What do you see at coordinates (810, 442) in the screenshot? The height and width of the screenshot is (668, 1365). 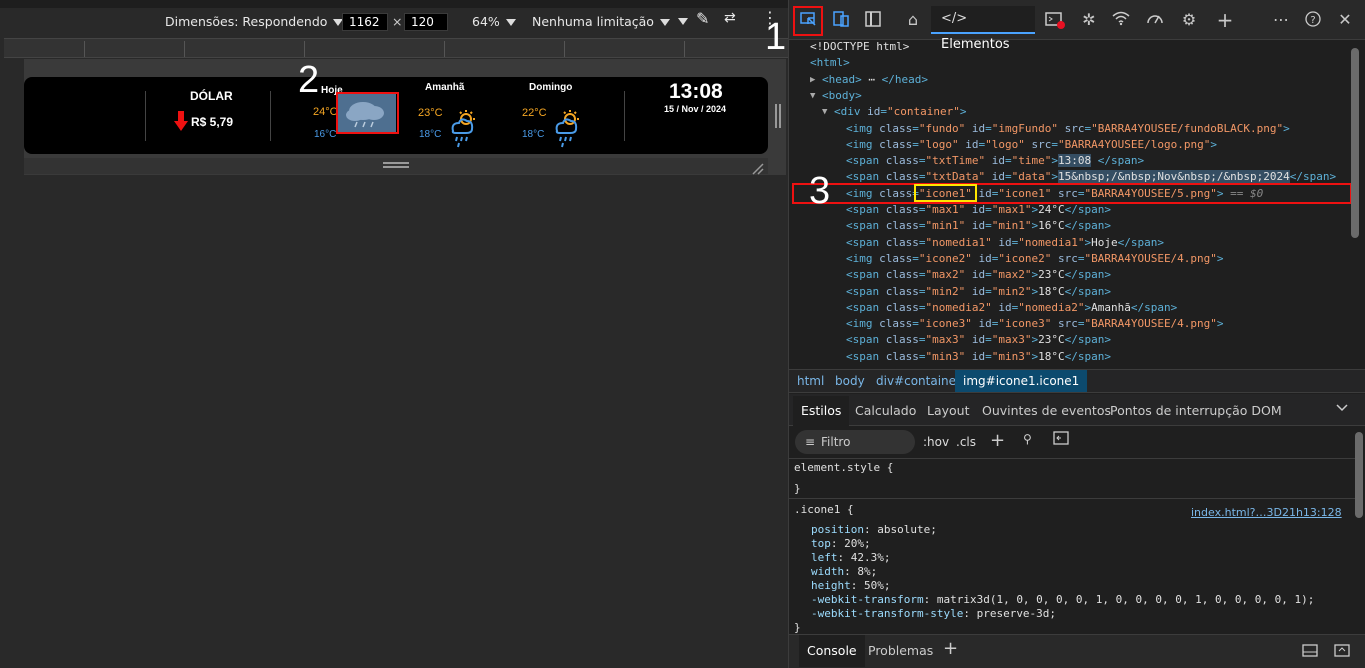 I see `filter-icon: ≡` at bounding box center [810, 442].